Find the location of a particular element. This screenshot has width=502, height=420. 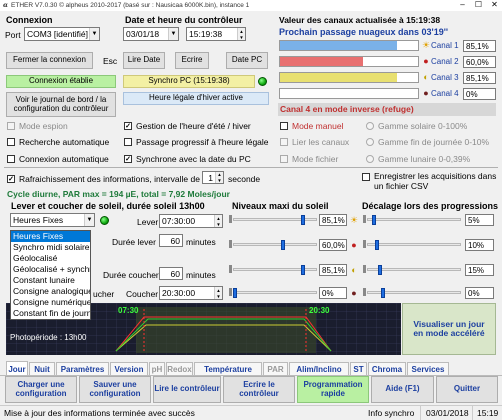

gestion-ete-checkbox: ✓ Gestion de l'heure d'été / hiver is located at coordinates (187, 126).